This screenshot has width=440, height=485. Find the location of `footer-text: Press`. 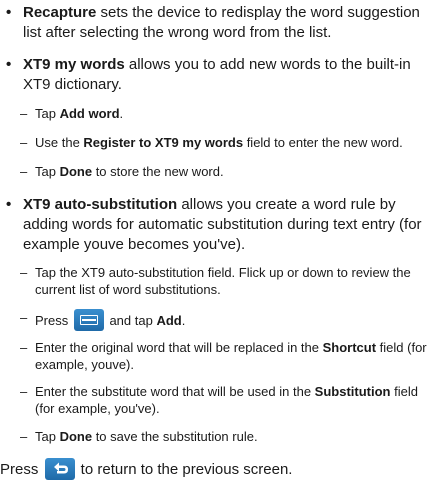

footer-text: Press is located at coordinates (21, 469).